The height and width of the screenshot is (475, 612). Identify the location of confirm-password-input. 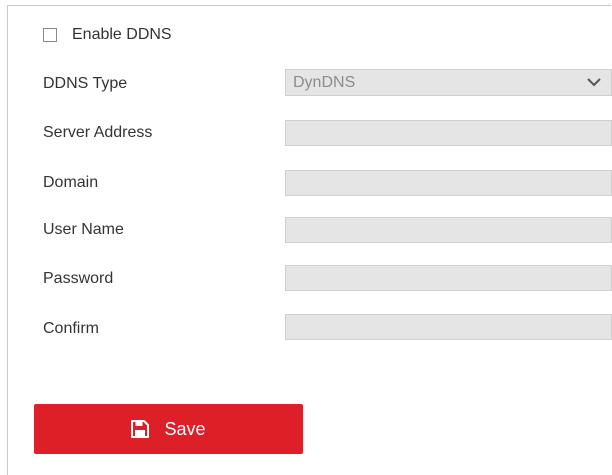
(448, 327).